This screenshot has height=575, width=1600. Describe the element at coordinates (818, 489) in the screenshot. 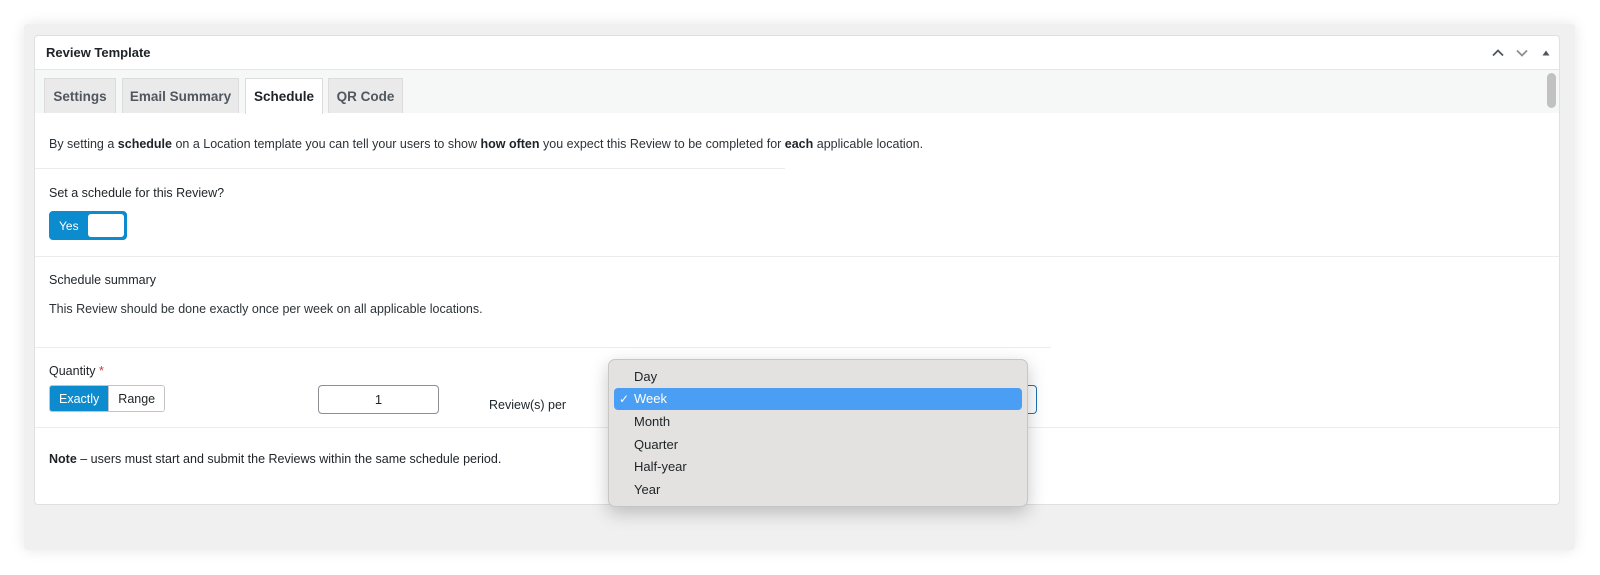

I see `option-year: Year` at that location.